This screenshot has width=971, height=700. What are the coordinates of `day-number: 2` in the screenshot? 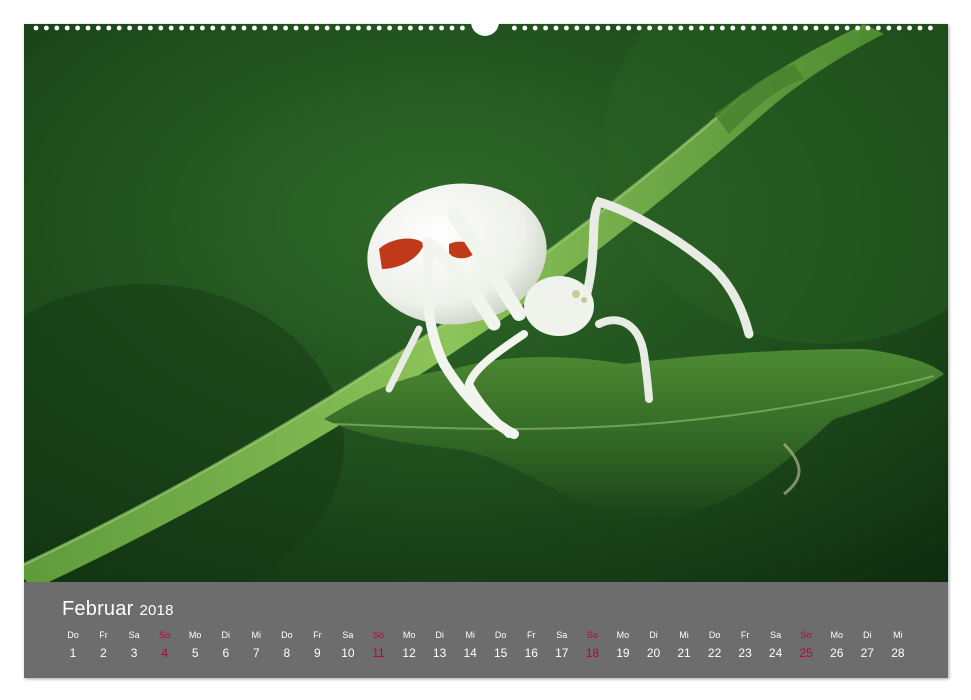 It's located at (103, 653).